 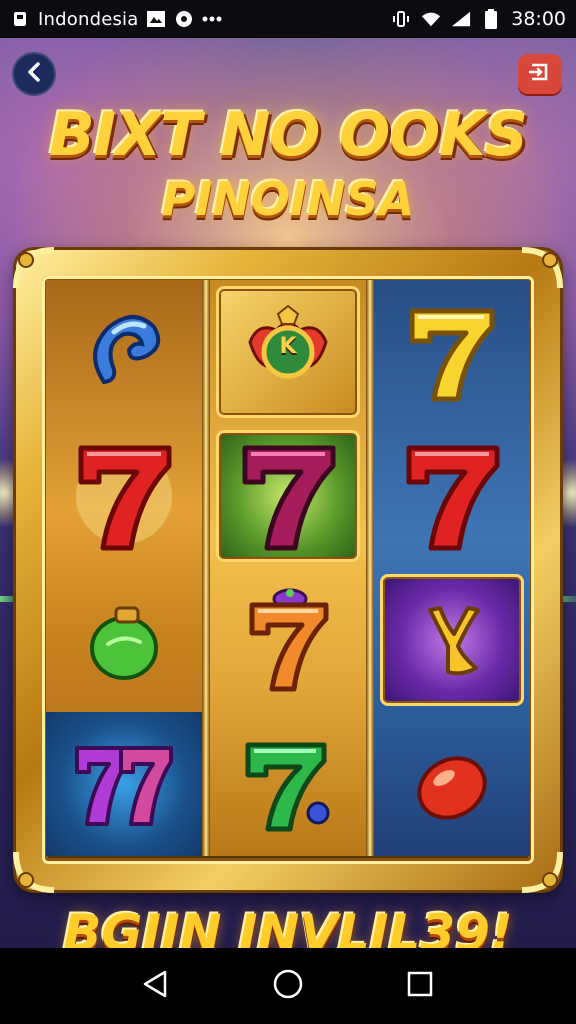 What do you see at coordinates (431, 19) in the screenshot?
I see `wifi-icon` at bounding box center [431, 19].